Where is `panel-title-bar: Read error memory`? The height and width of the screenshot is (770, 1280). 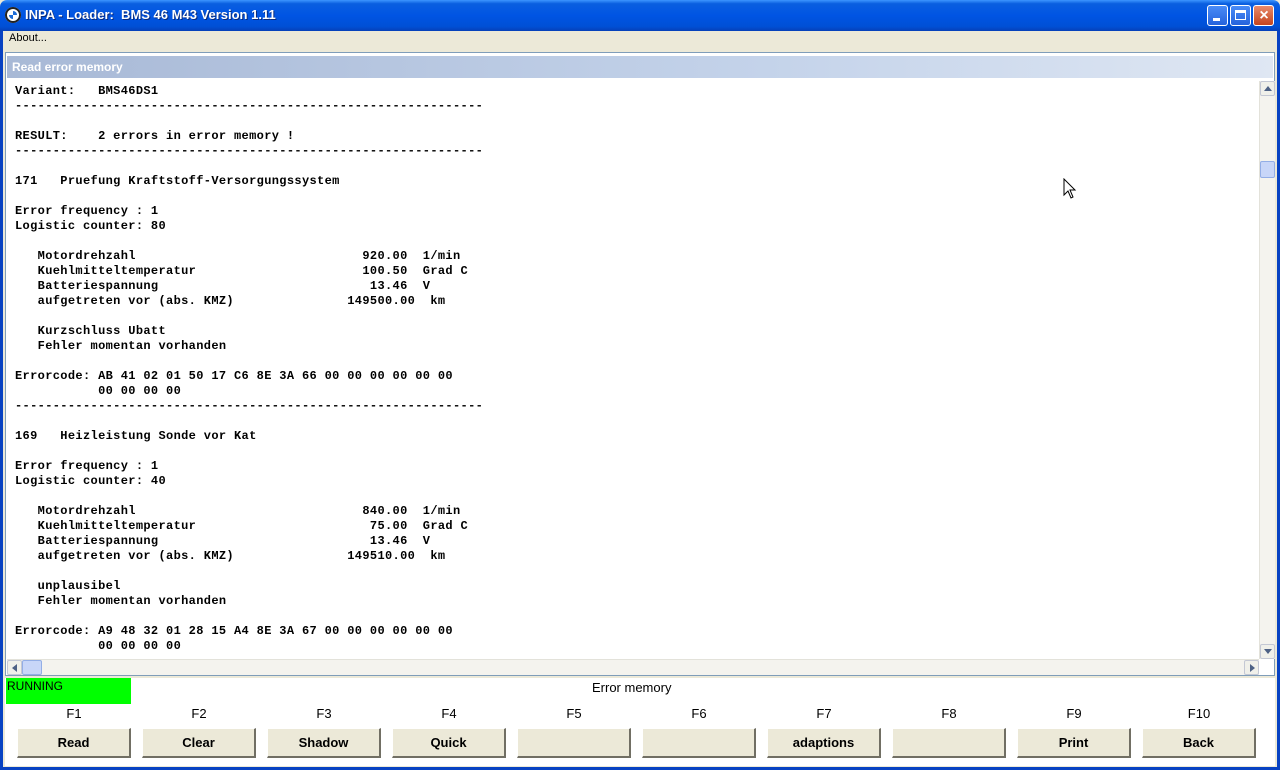 panel-title-bar: Read error memory is located at coordinates (640, 67).